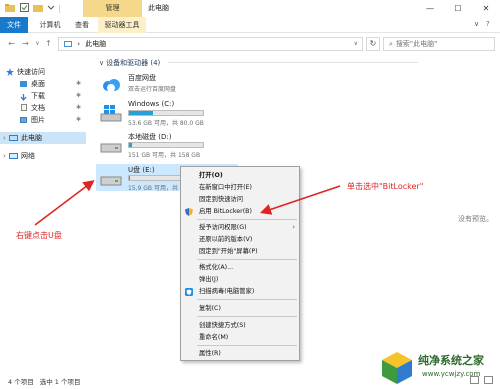  I want to click on item-baidu-netdisk: 百度网盘 双击运行百度网盘, so click(168, 85).